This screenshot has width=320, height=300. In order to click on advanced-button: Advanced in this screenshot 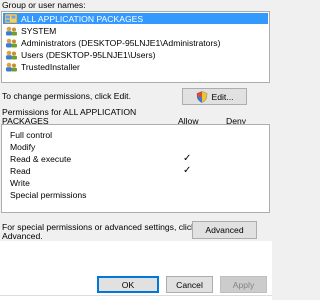, I will do `click(224, 230)`.